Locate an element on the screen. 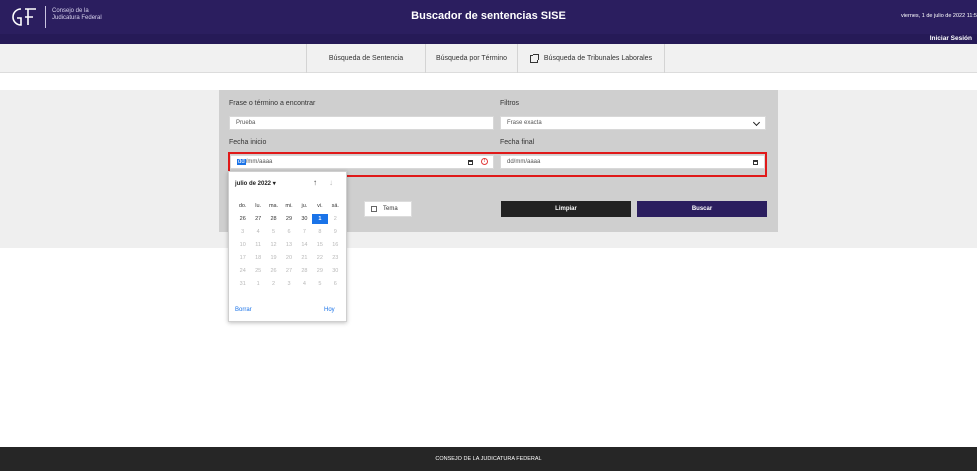  phrase-input: Prueba is located at coordinates (361, 123).